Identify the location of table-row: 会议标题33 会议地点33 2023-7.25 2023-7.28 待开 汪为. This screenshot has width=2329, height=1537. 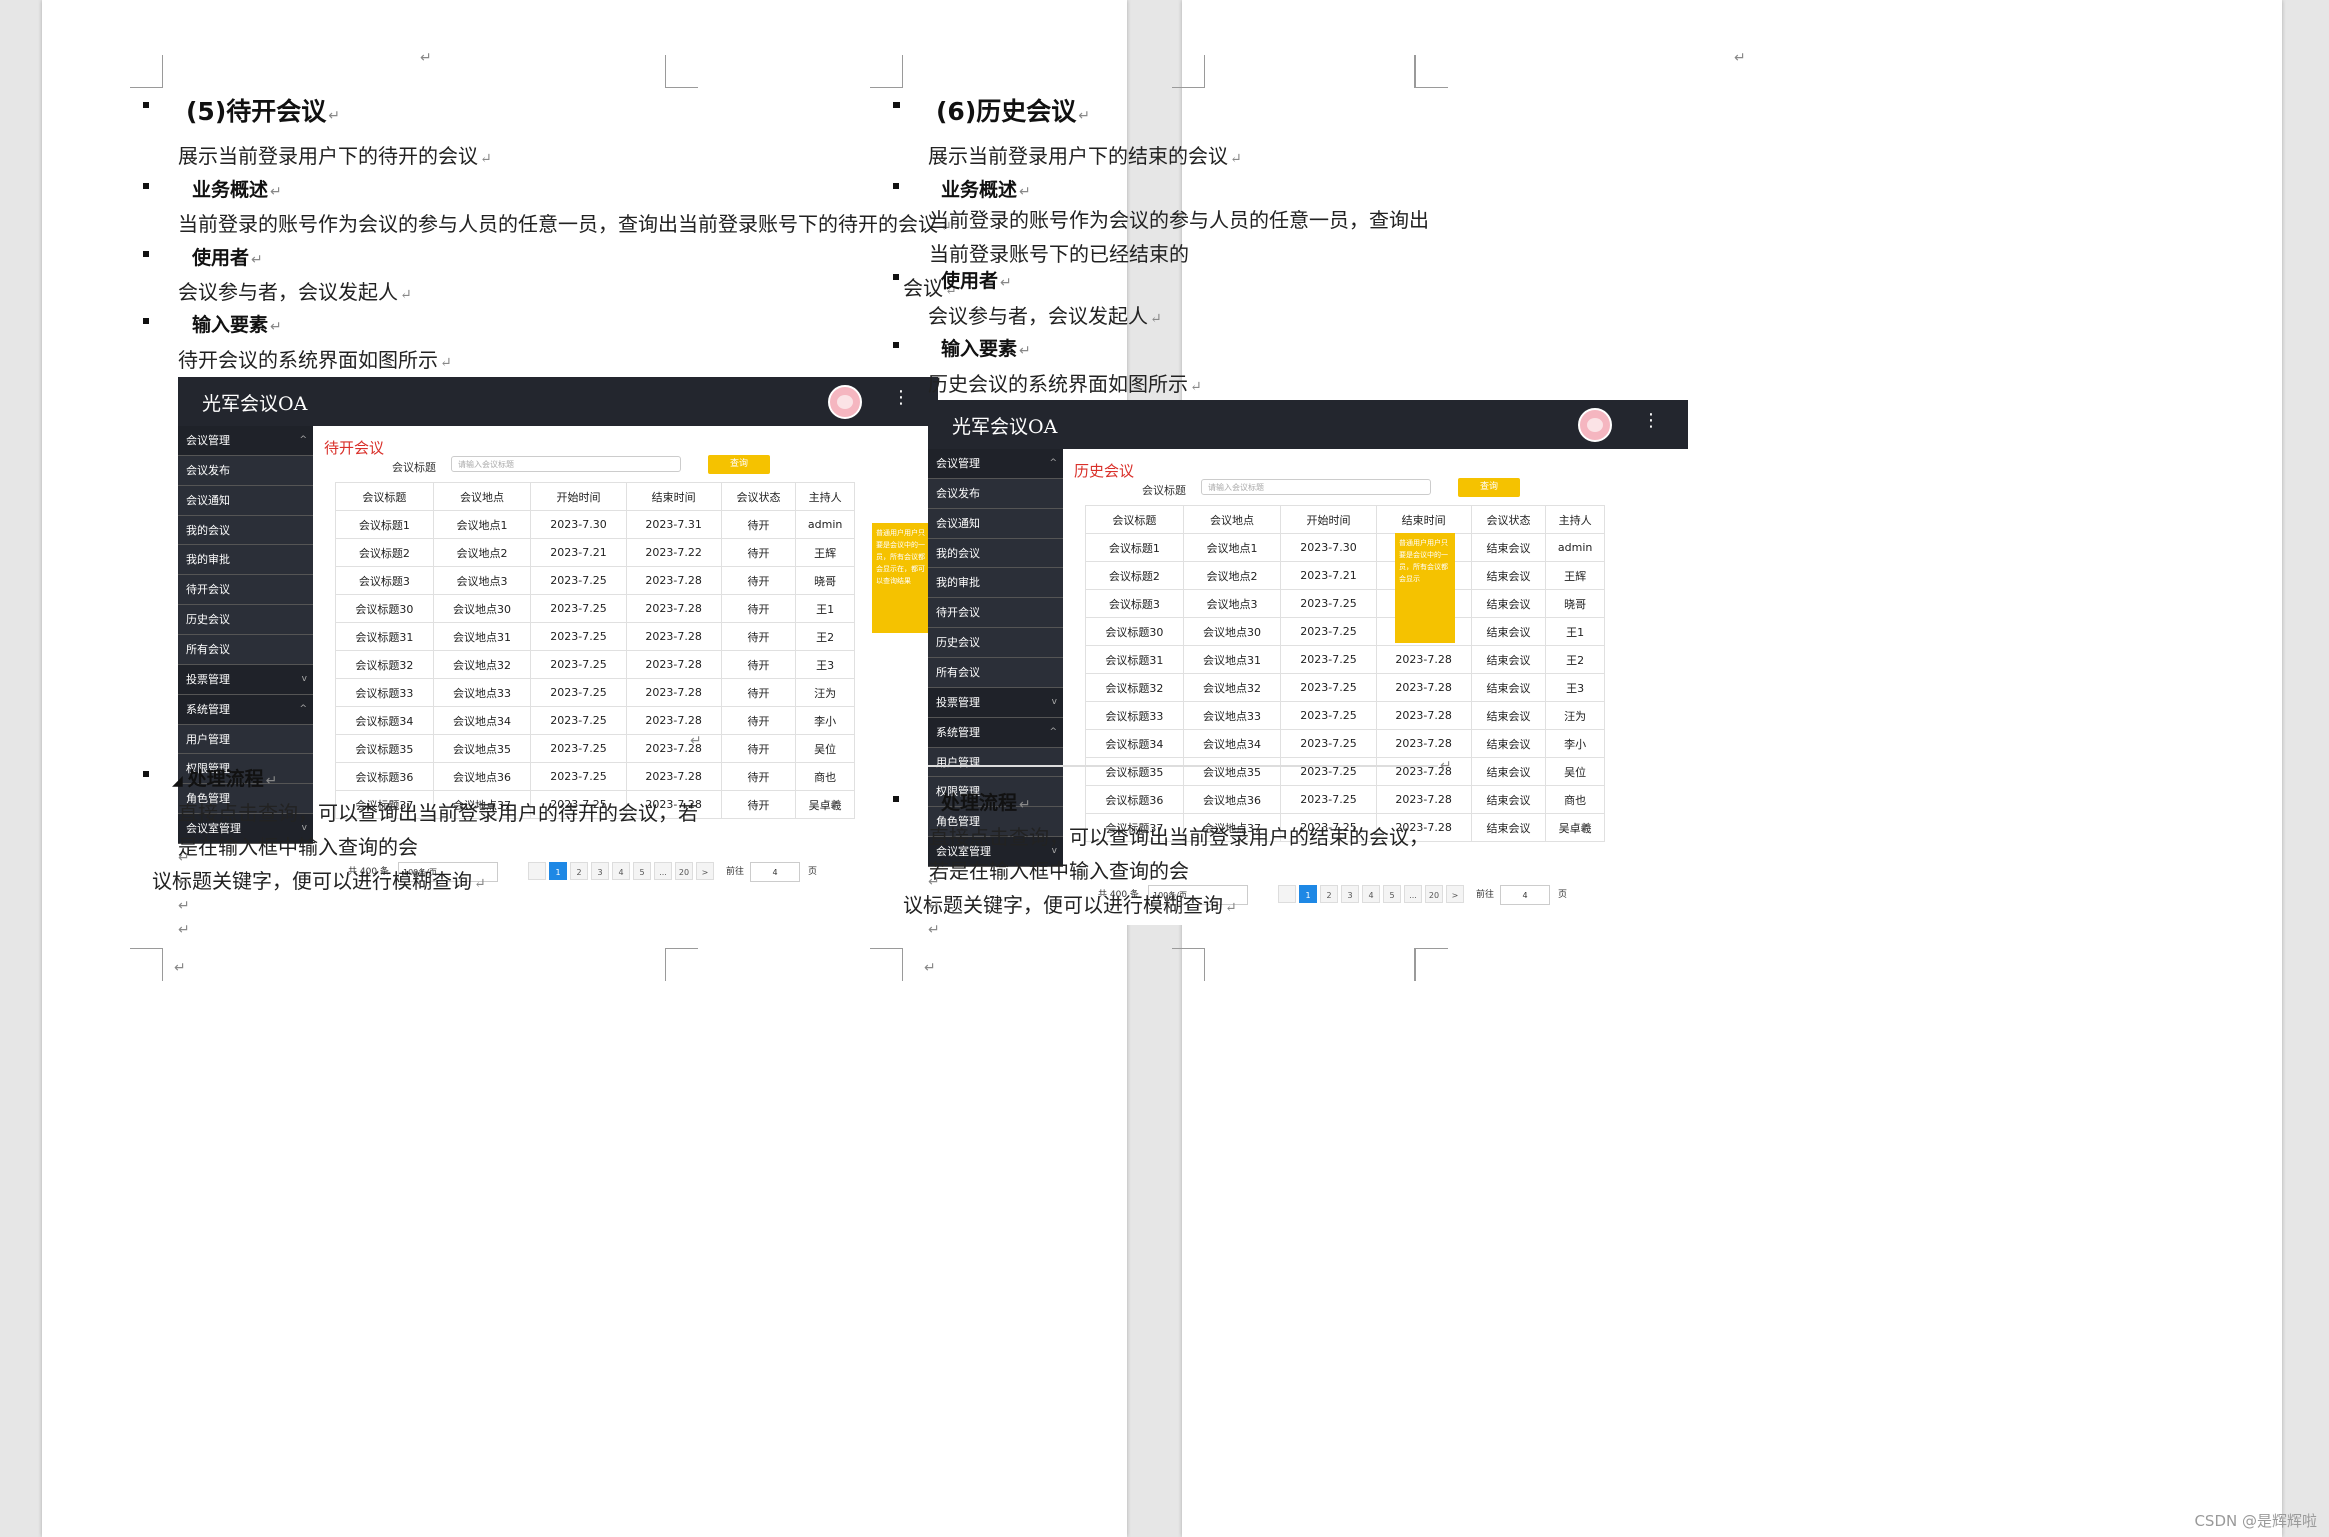
(595, 692).